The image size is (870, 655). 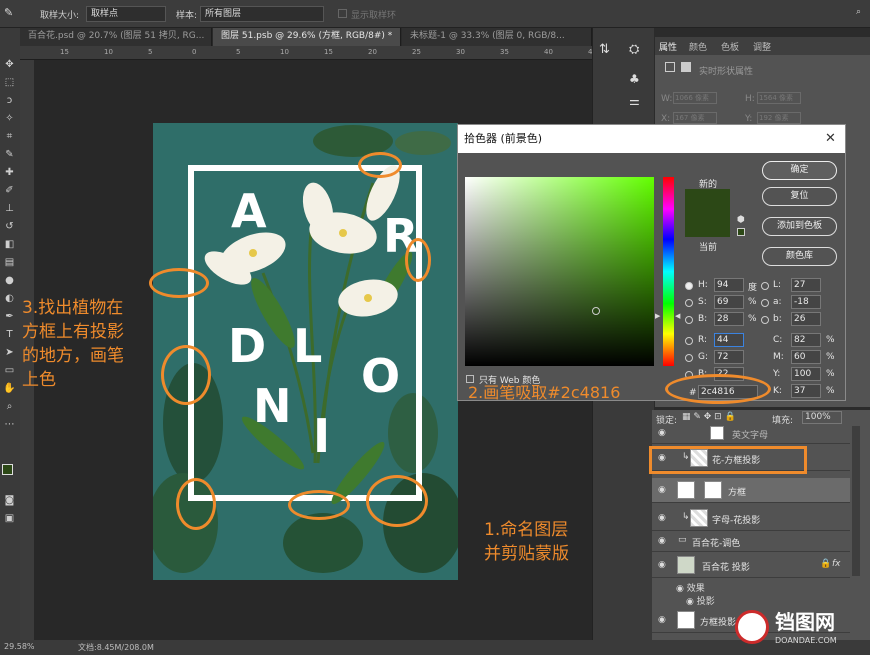 I want to click on m-unit: %, so click(x=830, y=357).